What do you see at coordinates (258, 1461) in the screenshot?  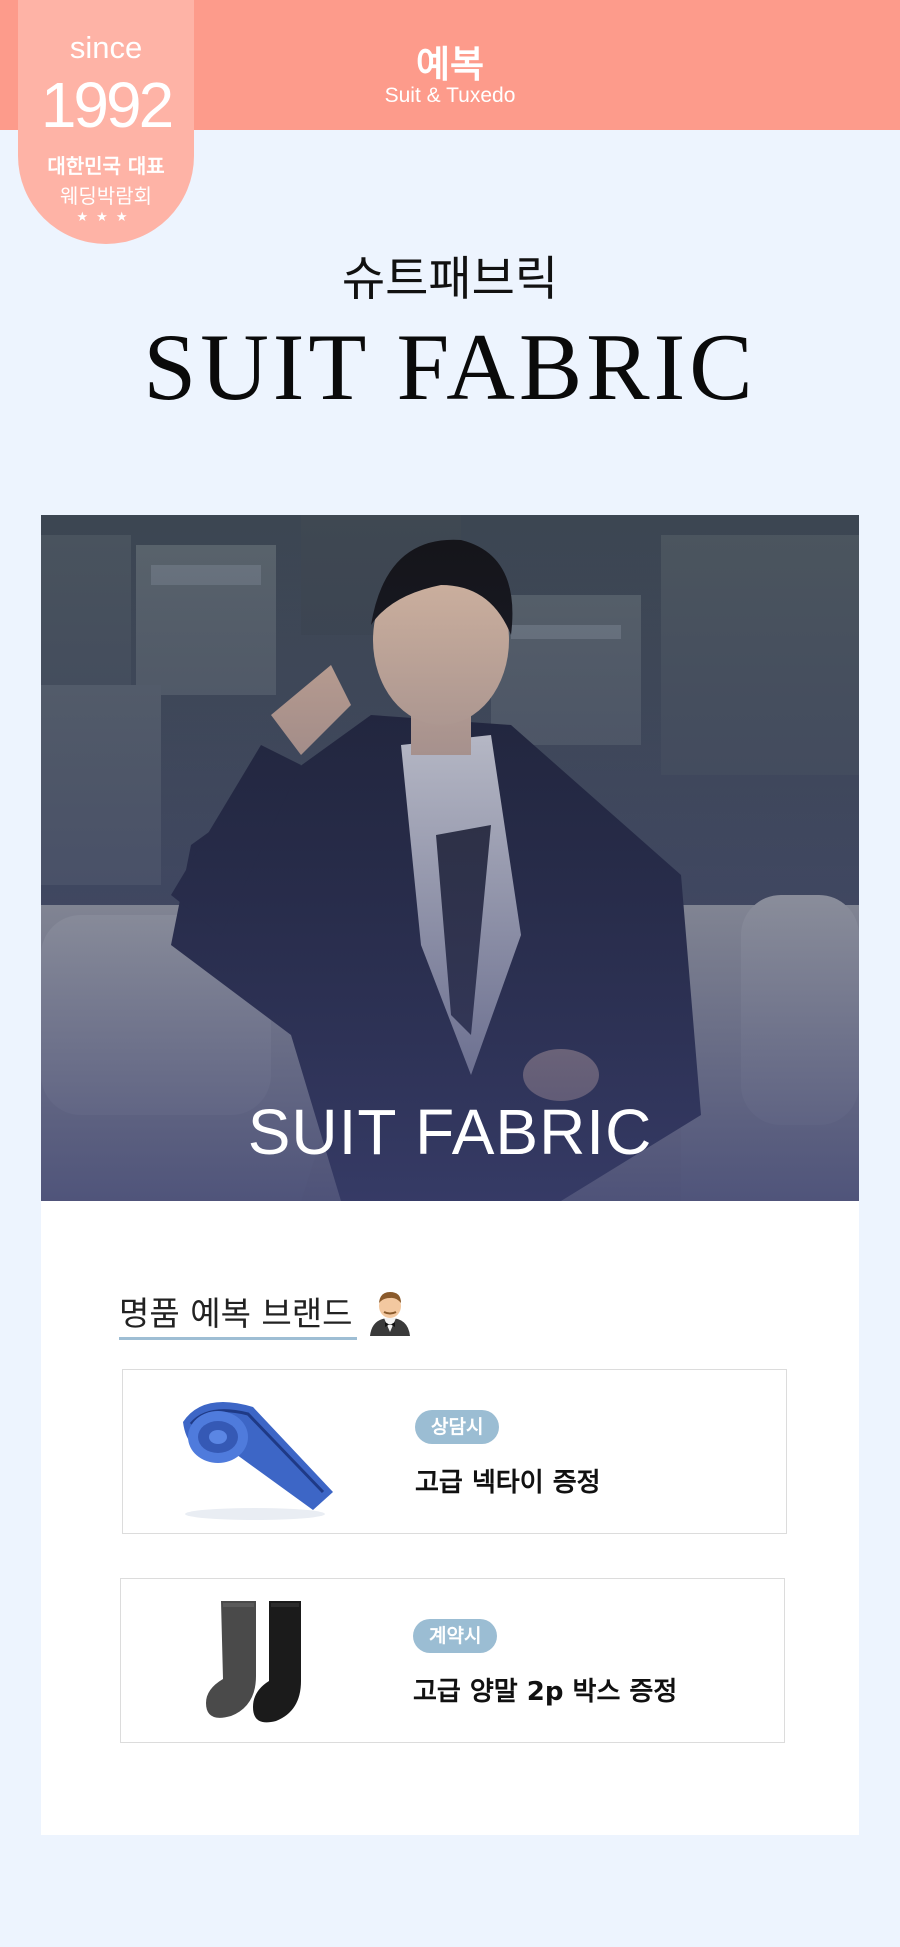 I see `necktie-icon` at bounding box center [258, 1461].